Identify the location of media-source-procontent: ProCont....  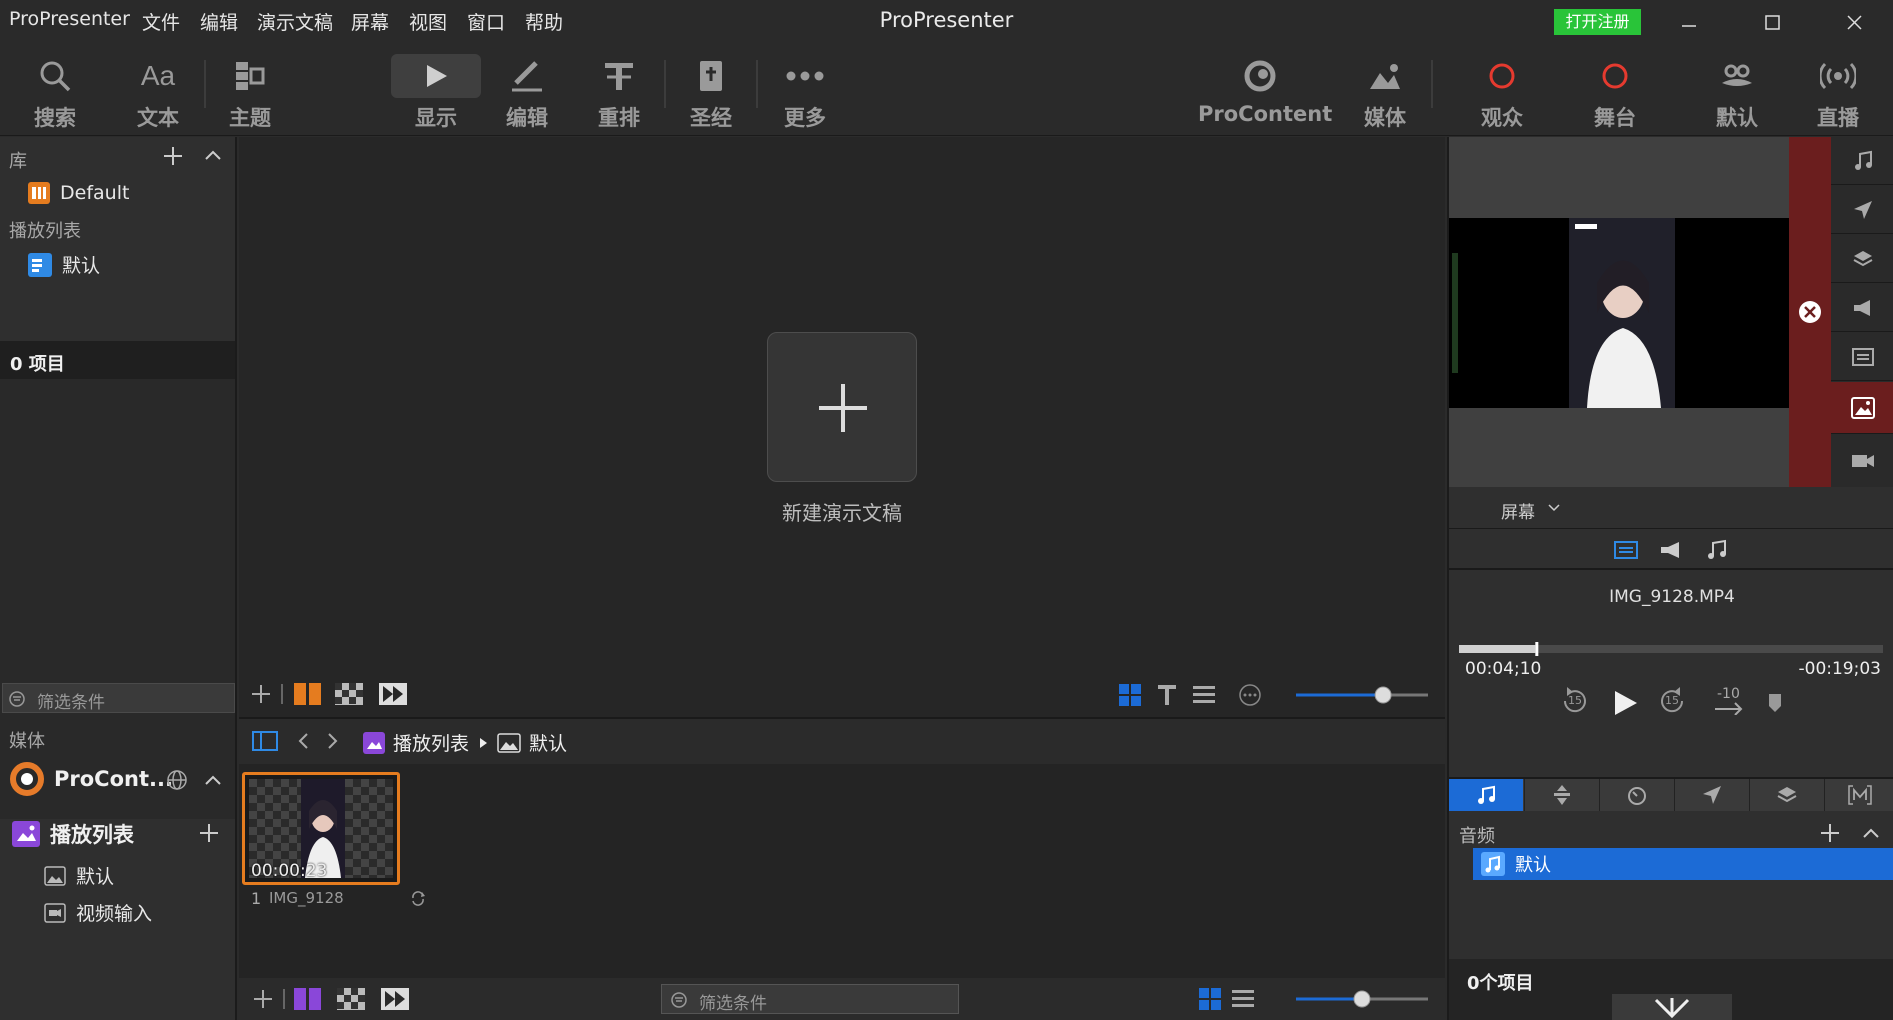
(91, 779).